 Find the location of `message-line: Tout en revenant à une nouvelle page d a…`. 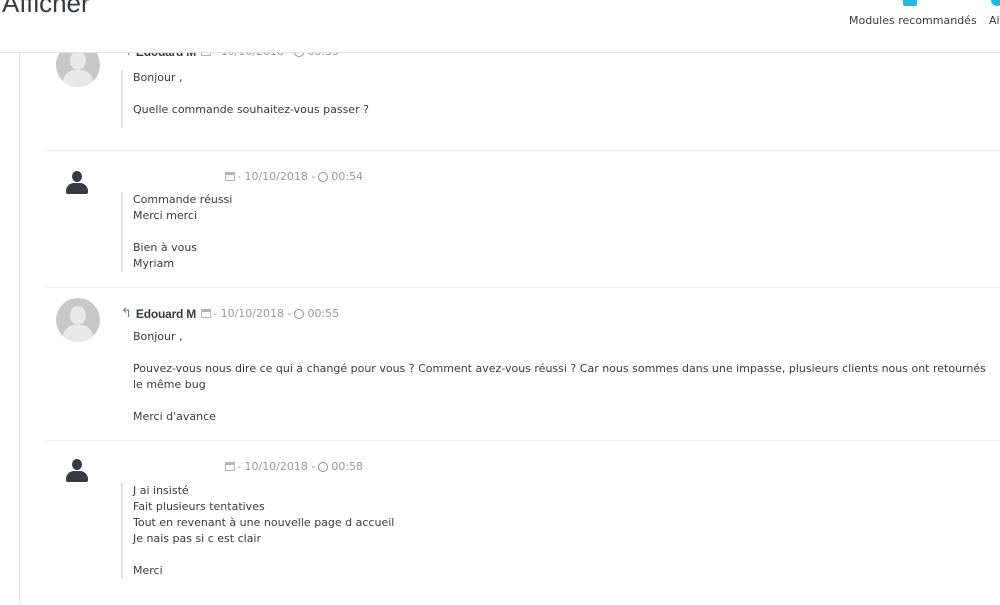

message-line: Tout en revenant à une nouvelle page d a… is located at coordinates (264, 522).